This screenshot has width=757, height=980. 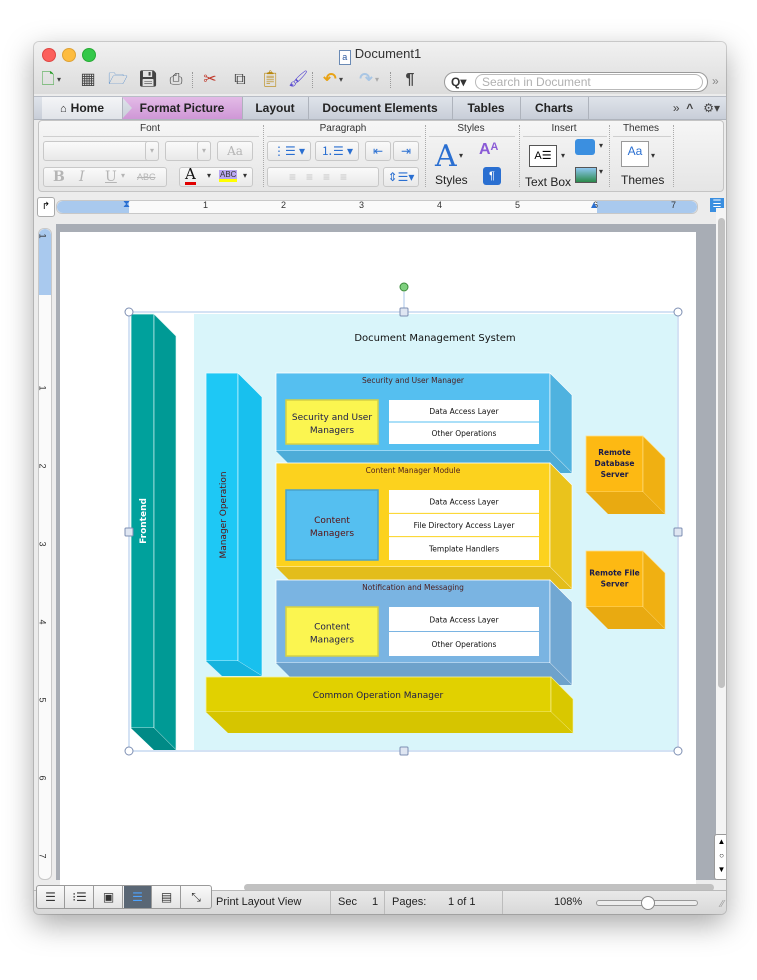 What do you see at coordinates (653, 155) in the screenshot?
I see `themes-dropdown-icon: ▾` at bounding box center [653, 155].